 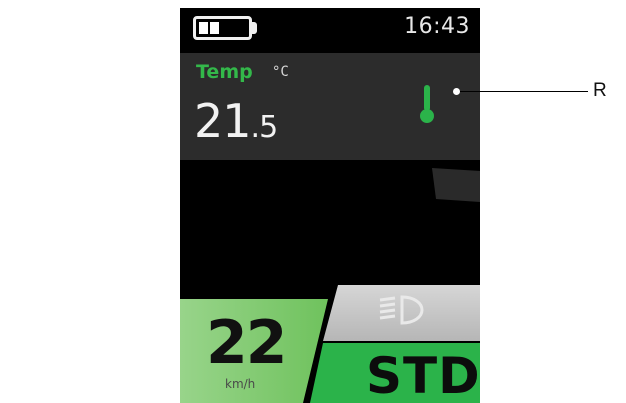 What do you see at coordinates (280, 72) in the screenshot?
I see `temperature-unit: °C` at bounding box center [280, 72].